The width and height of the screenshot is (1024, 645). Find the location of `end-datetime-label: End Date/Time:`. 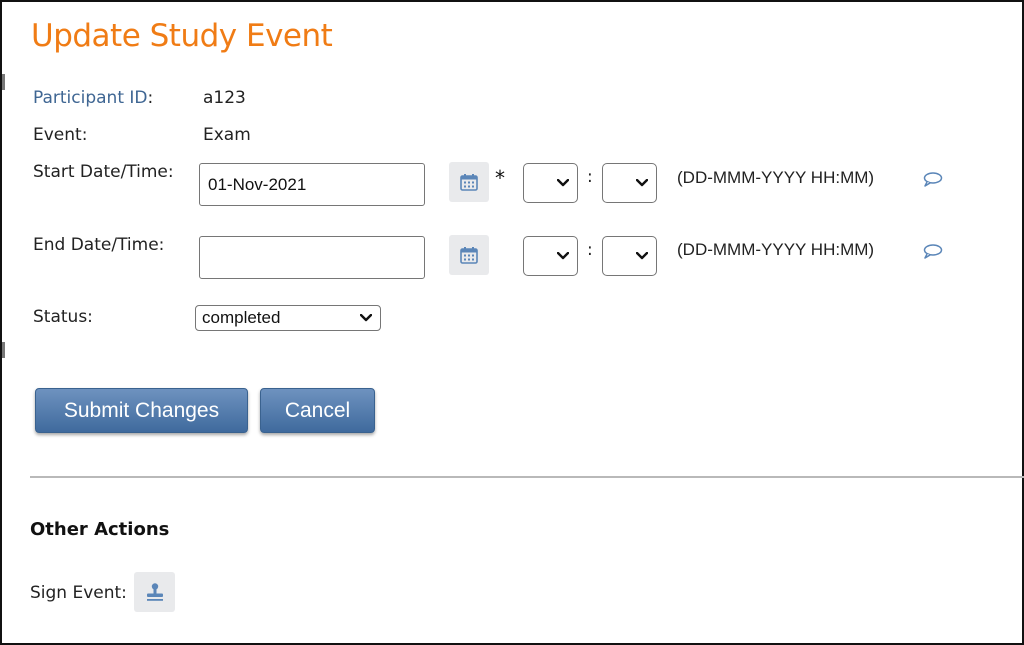

end-datetime-label: End Date/Time: is located at coordinates (99, 245).